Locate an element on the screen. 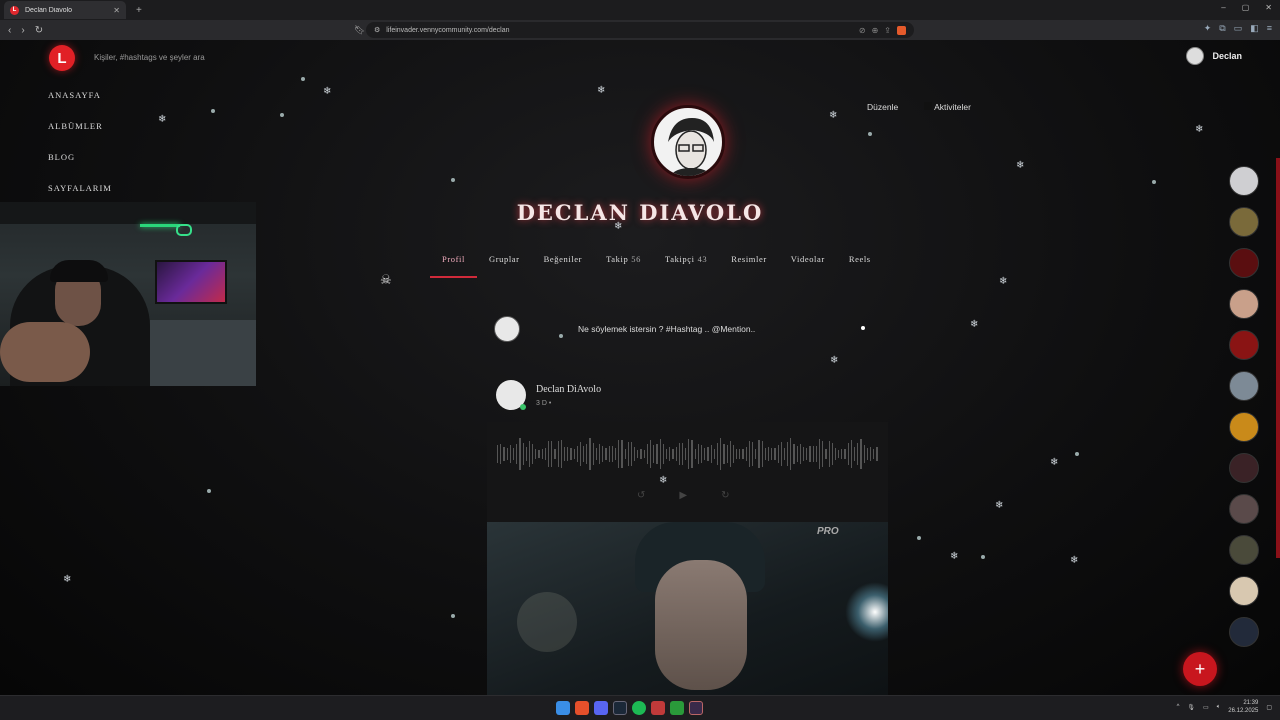 Image resolution: width=1280 pixels, height=720 pixels. maximize-icon: ▢ is located at coordinates (1246, 7).